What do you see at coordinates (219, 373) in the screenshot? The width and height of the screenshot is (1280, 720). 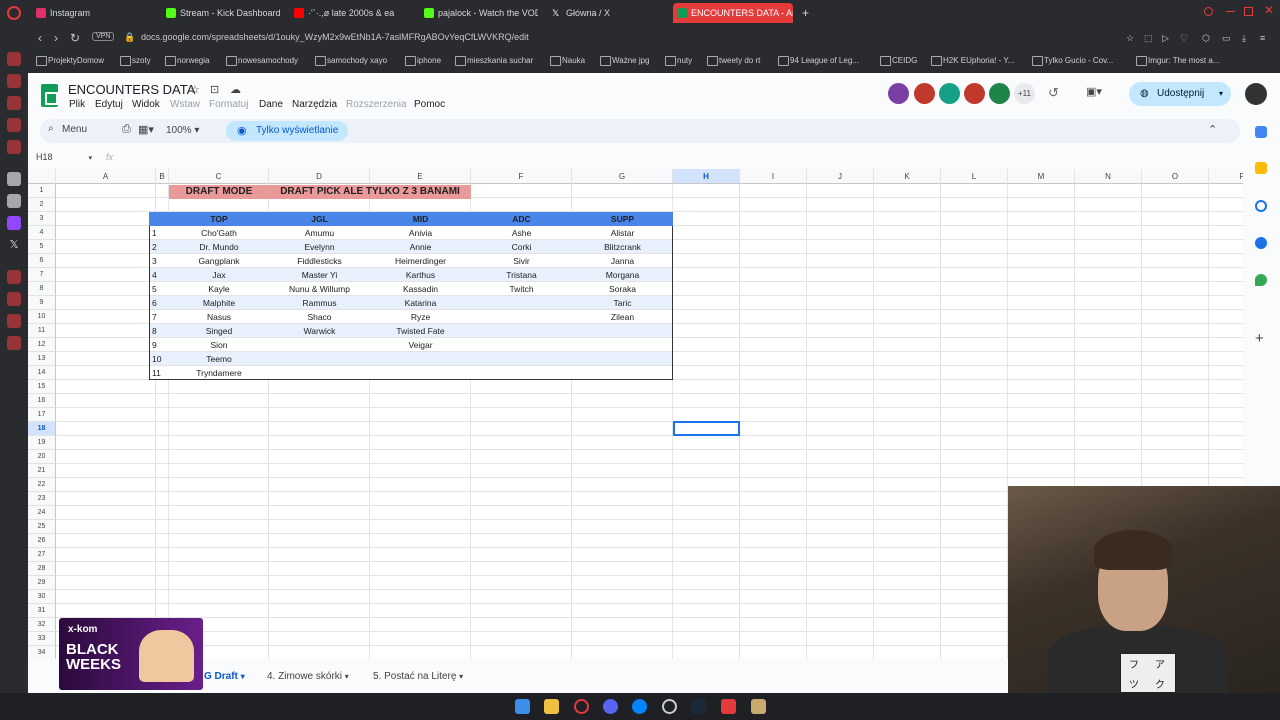 I see `champion-cell: Tryndamere` at bounding box center [219, 373].